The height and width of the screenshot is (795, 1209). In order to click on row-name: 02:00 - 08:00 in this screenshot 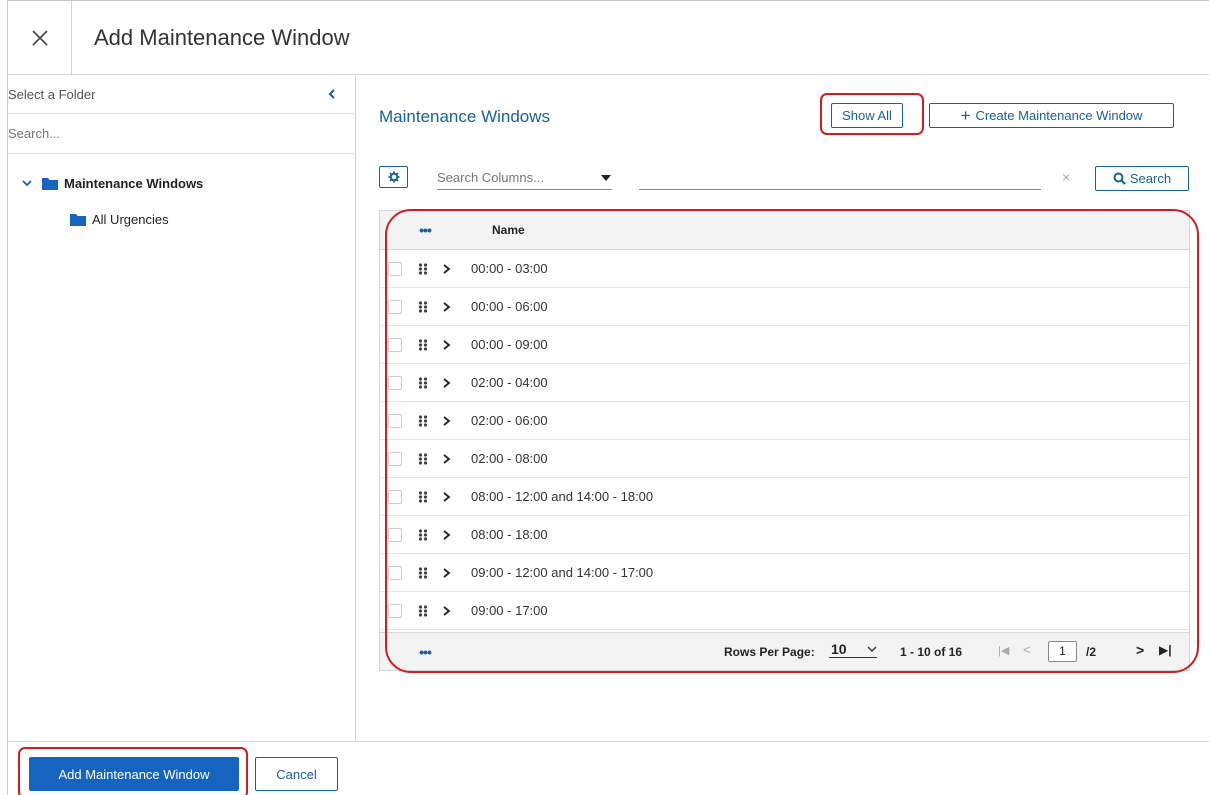, I will do `click(509, 458)`.